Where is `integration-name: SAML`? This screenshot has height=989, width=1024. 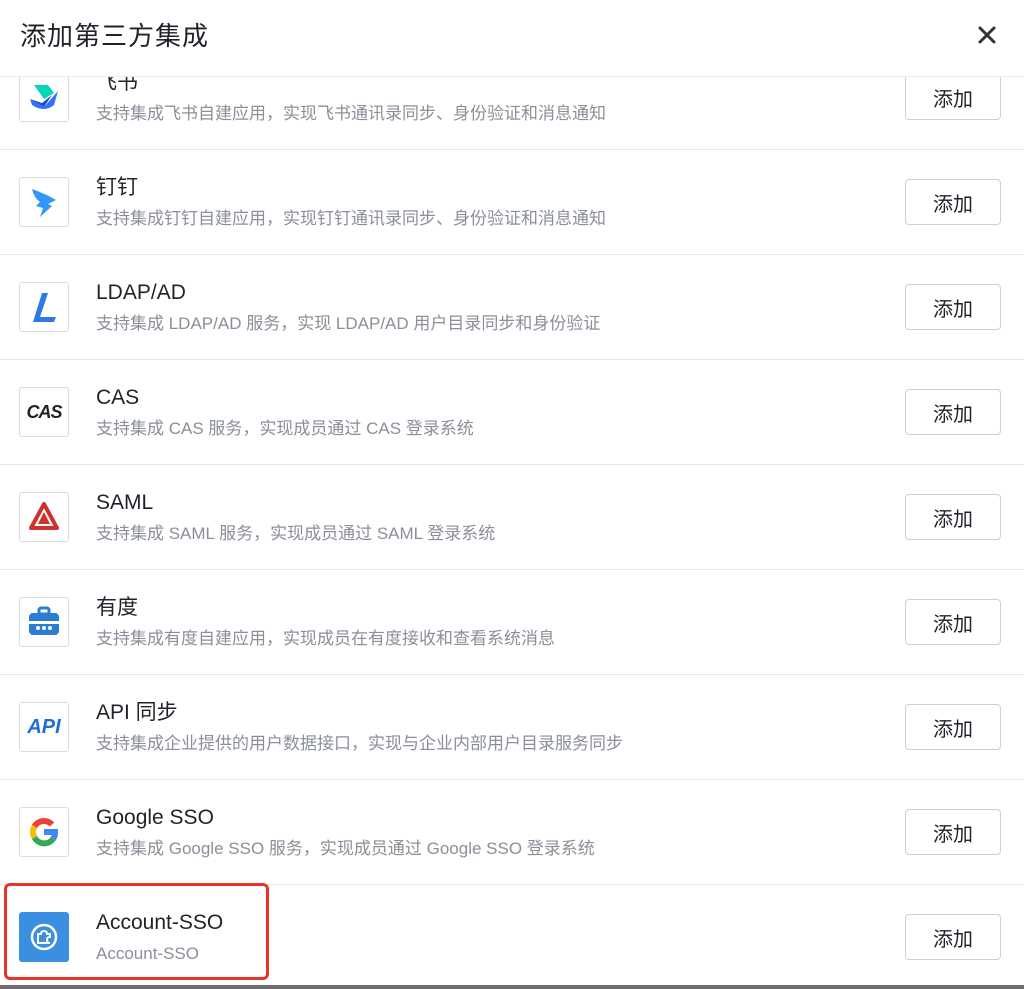
integration-name: SAML is located at coordinates (125, 502).